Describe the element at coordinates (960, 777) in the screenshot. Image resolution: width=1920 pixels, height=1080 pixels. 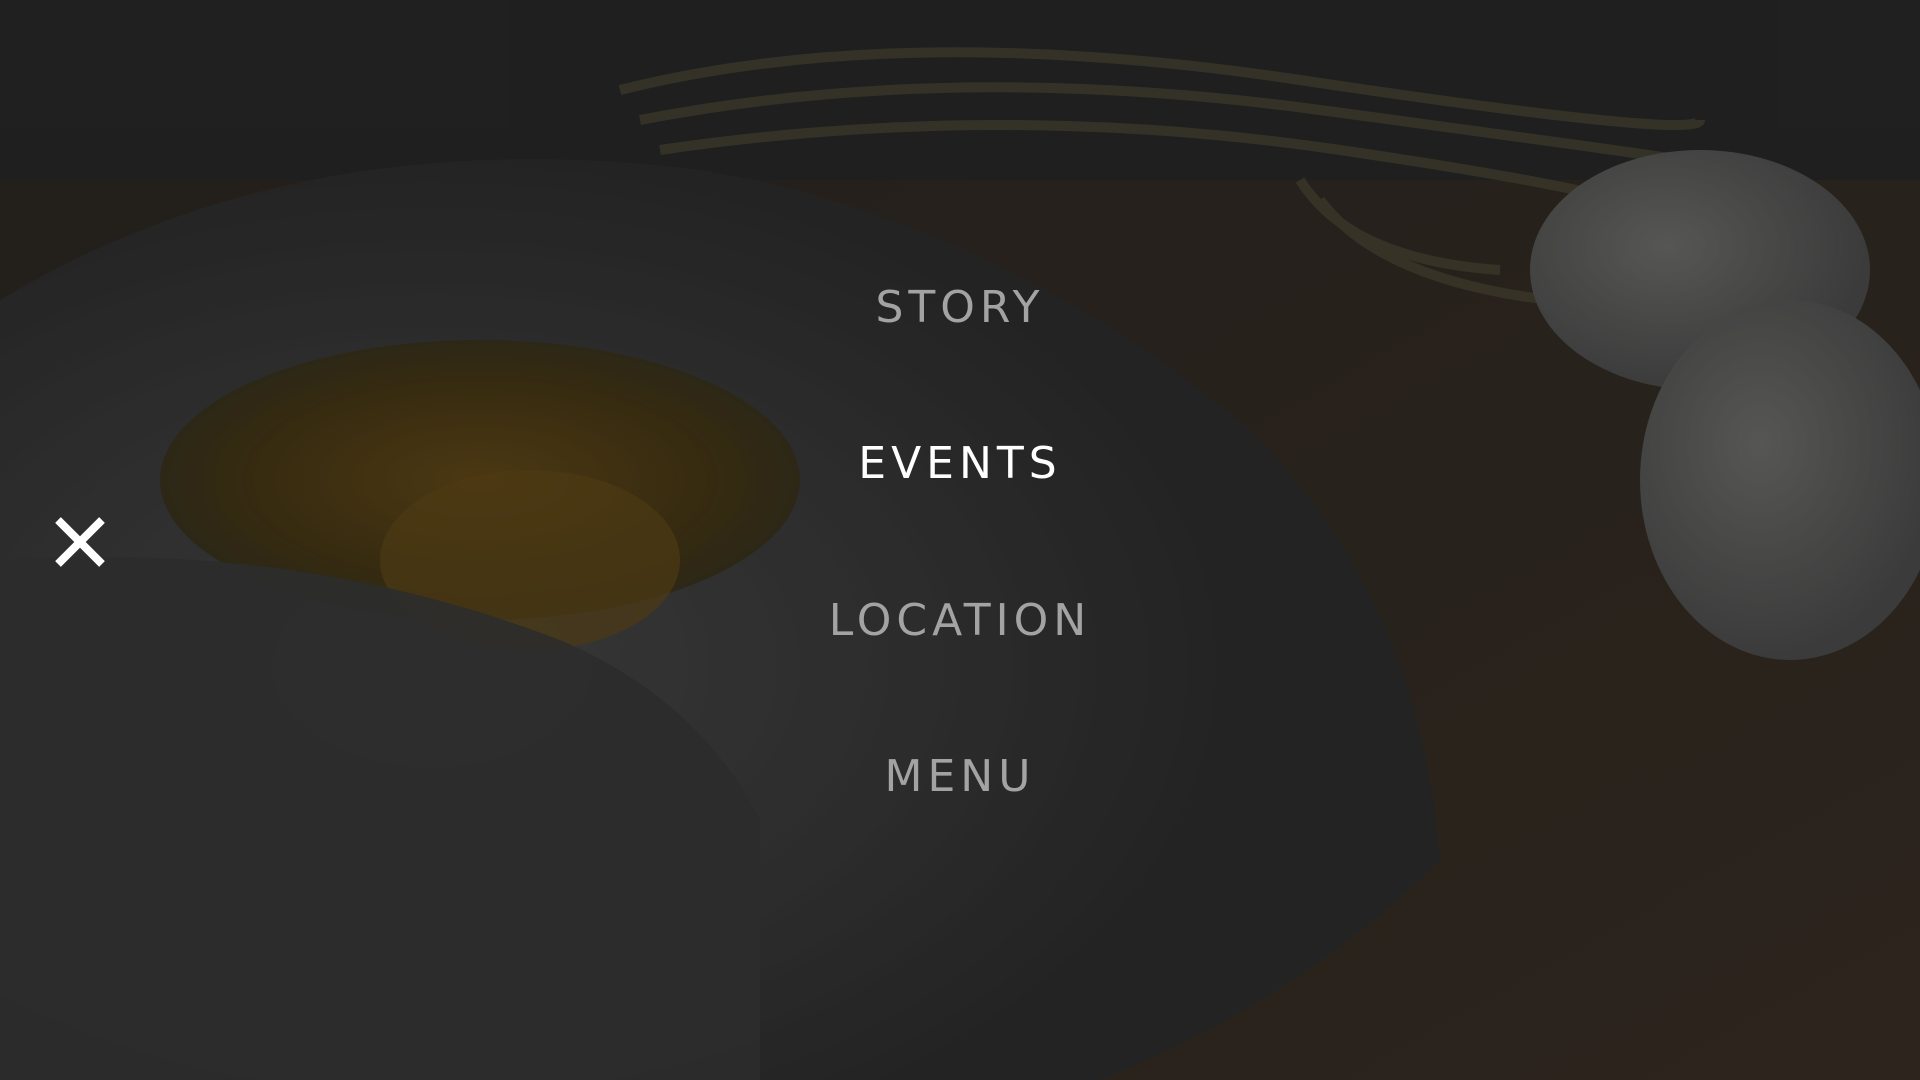
I see `nav-item-menu: MENU` at that location.